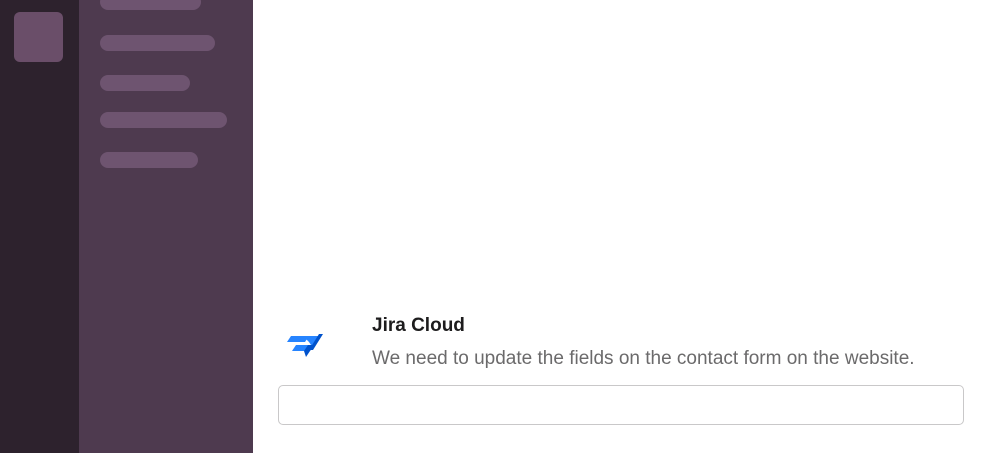 This screenshot has width=999, height=453. What do you see at coordinates (39, 226) in the screenshot?
I see `workspace-rail` at bounding box center [39, 226].